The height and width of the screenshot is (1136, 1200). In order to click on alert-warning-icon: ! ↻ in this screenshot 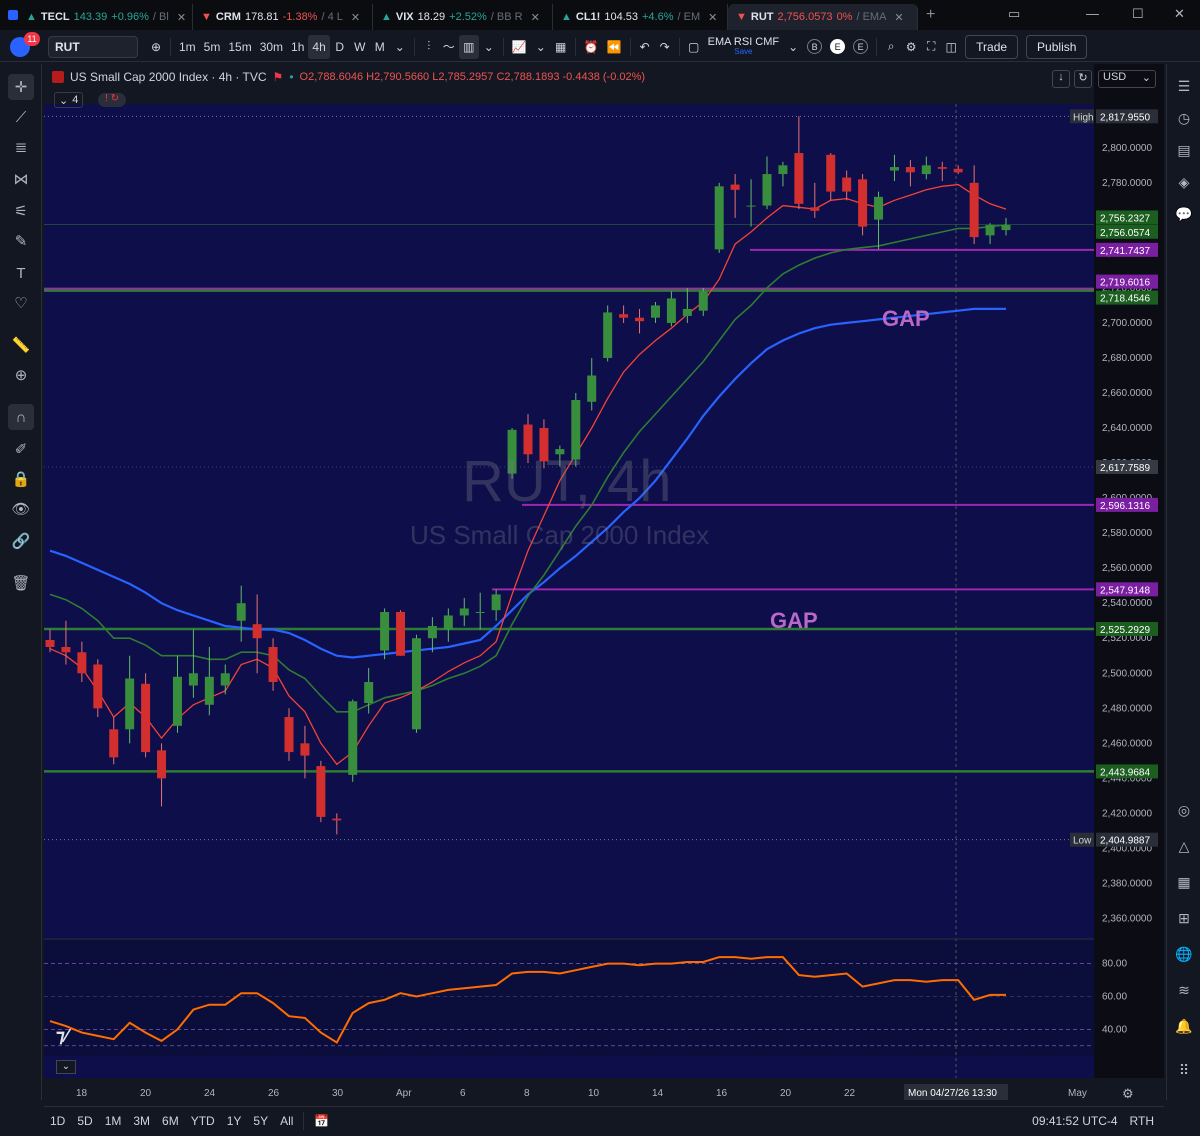, I will do `click(112, 100)`.